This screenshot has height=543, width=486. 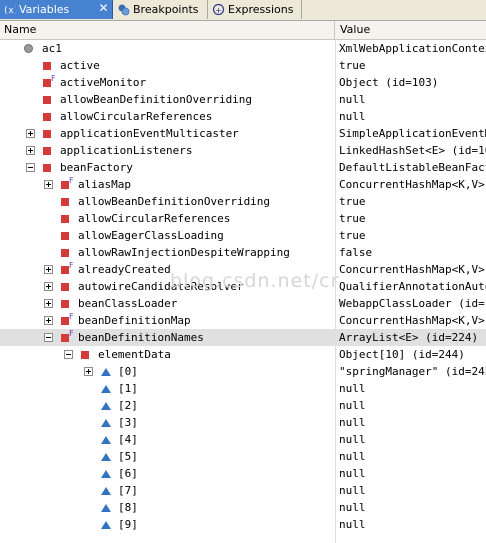 I want to click on variable-name-cell: beanClassLoader, so click(x=167, y=303).